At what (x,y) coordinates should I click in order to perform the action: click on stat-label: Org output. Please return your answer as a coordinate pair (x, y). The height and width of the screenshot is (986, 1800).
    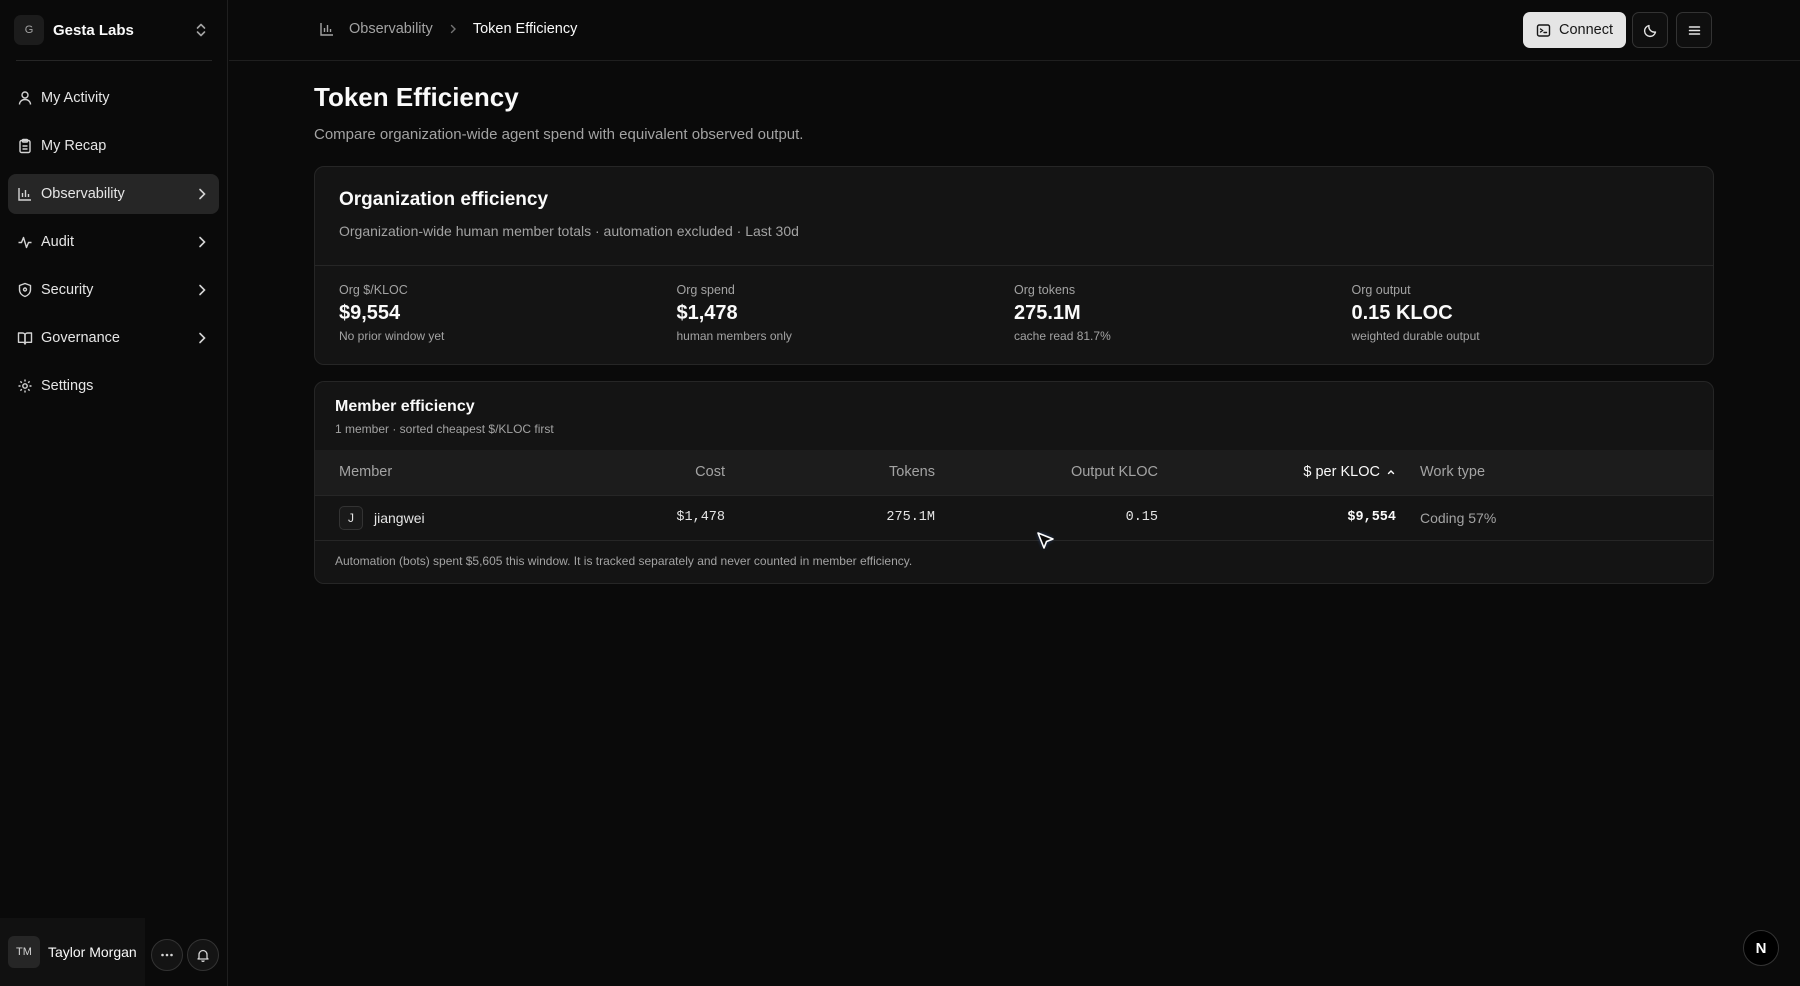
    Looking at the image, I should click on (1381, 290).